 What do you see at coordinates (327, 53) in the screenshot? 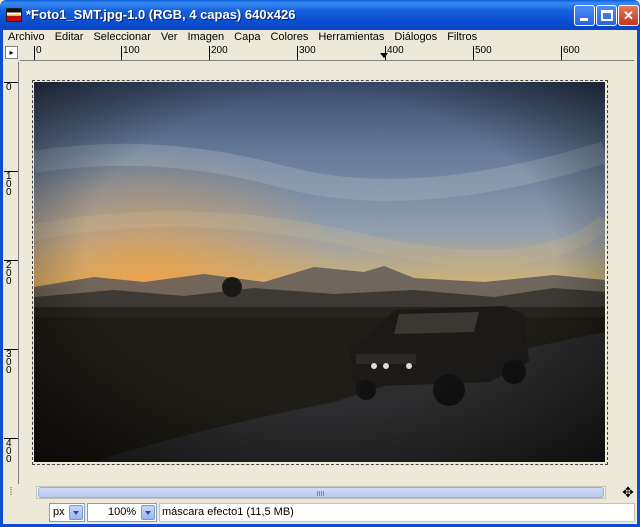
I see `horizontal-ruler: 0 100 200 300 400 500 600` at bounding box center [327, 53].